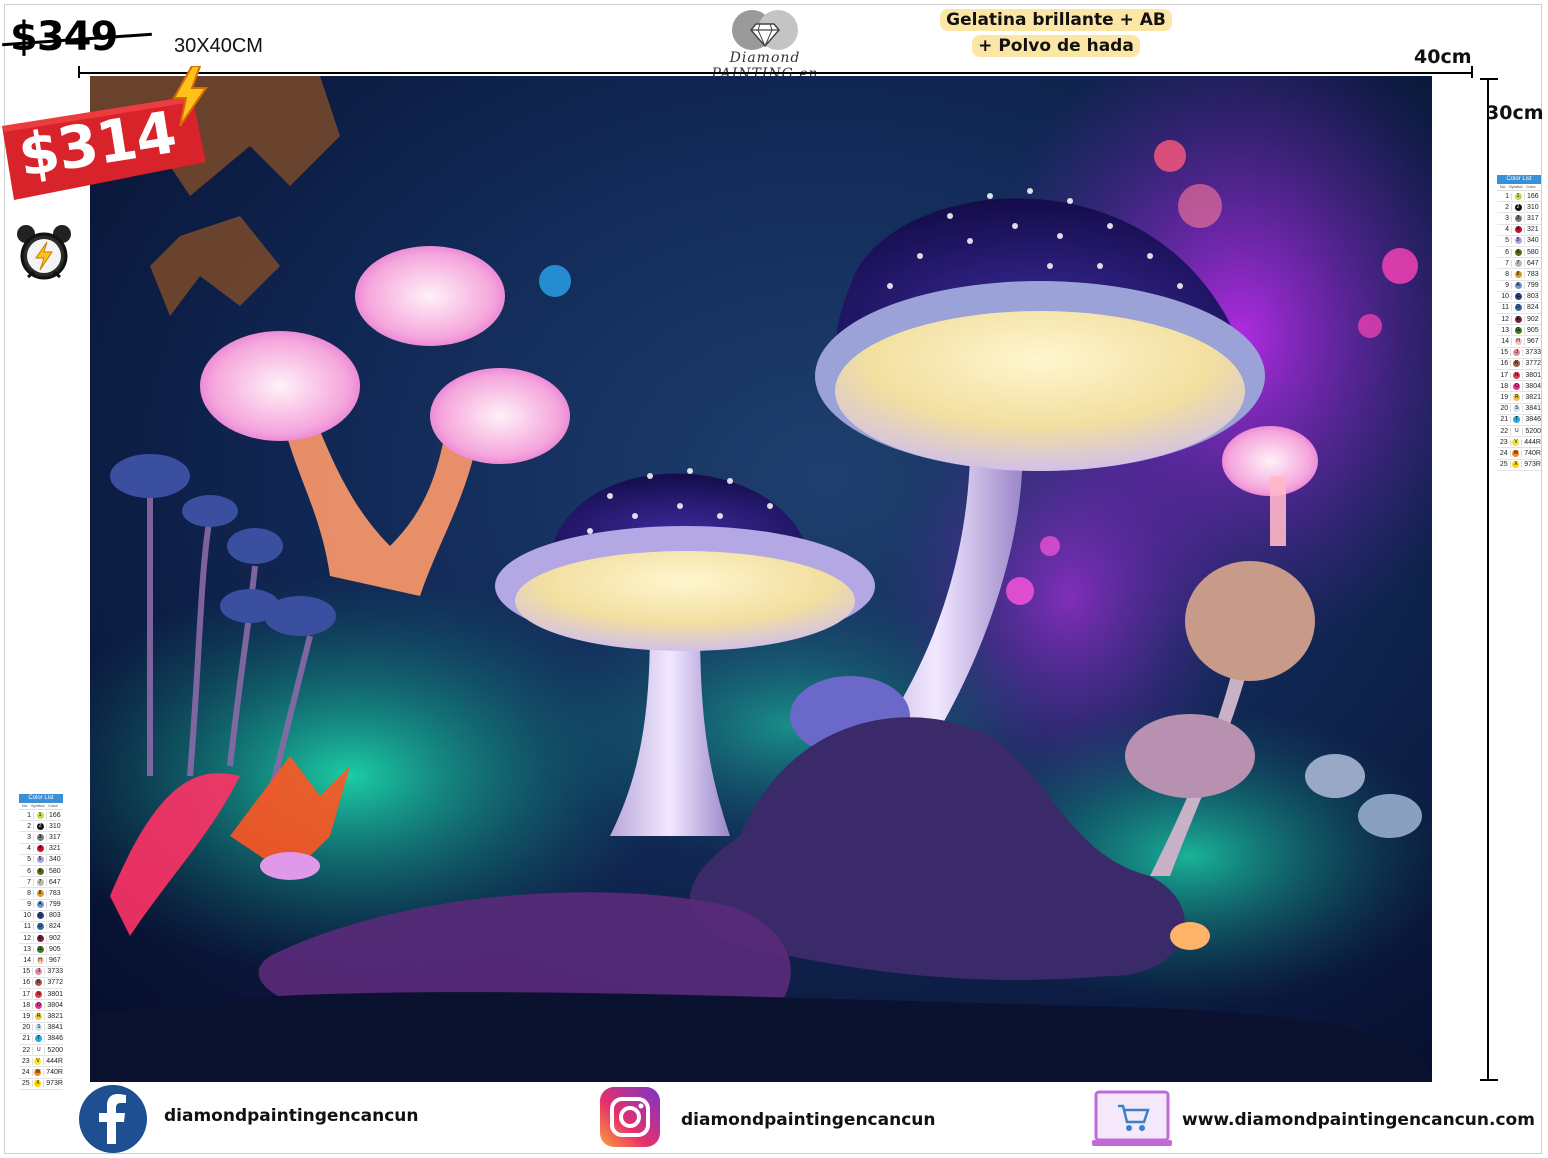  Describe the element at coordinates (1504, 263) in the screenshot. I see `color-number: 7` at that location.